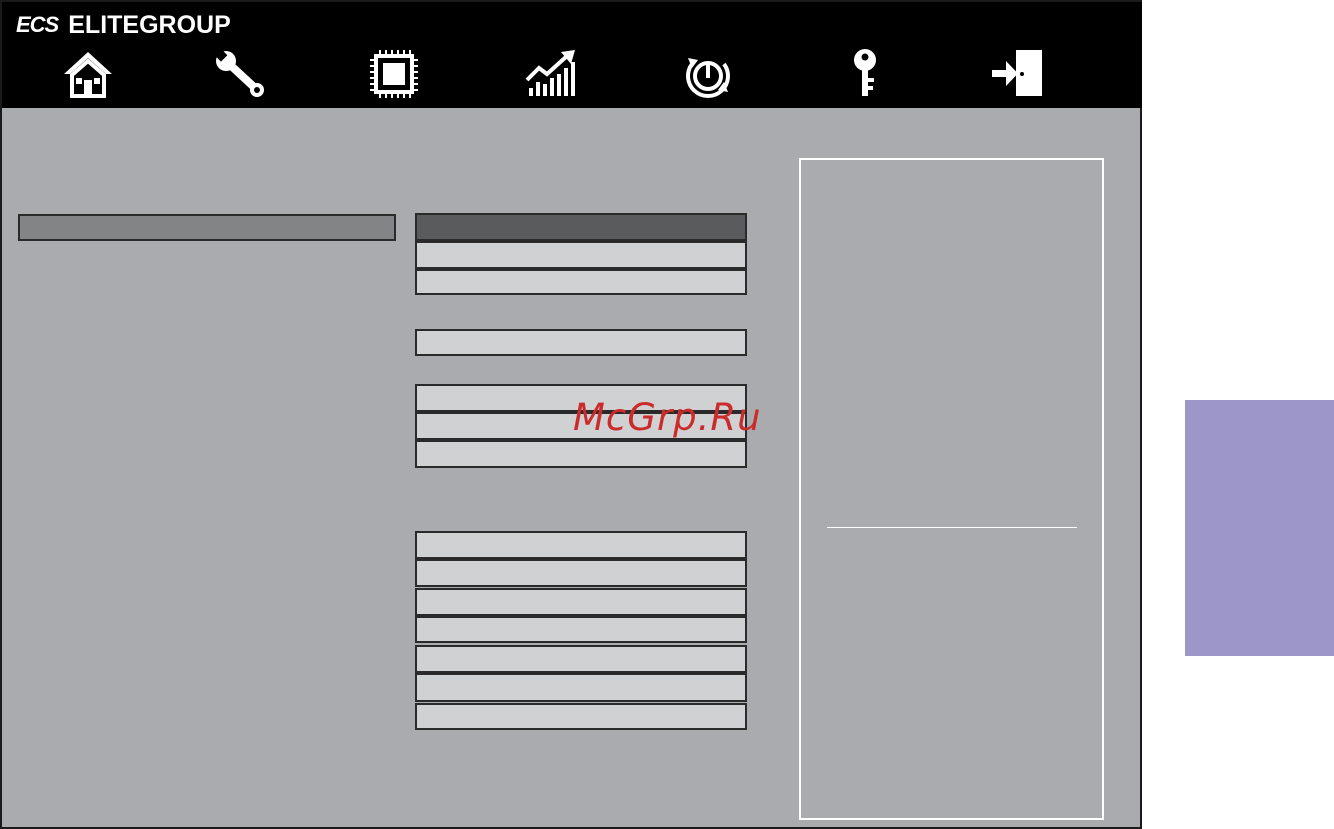  Describe the element at coordinates (241, 74) in the screenshot. I see `wrench-icon` at that location.